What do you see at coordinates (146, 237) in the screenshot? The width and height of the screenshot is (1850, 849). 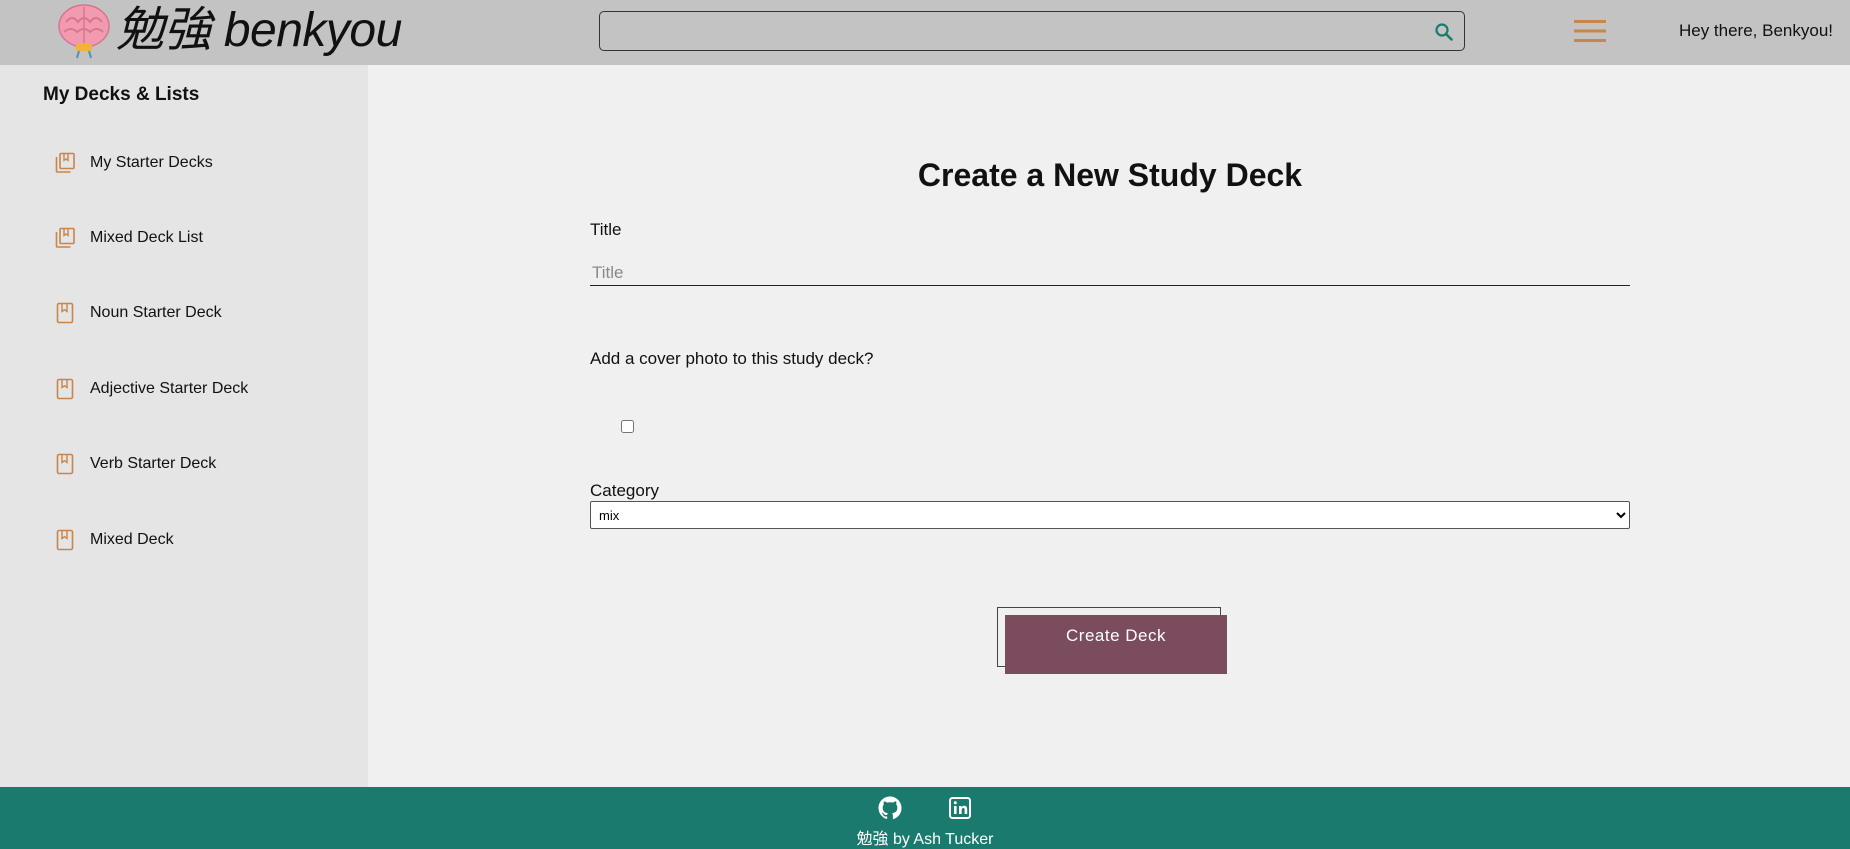 I see `sidebar-item-label: Mixed Deck List` at bounding box center [146, 237].